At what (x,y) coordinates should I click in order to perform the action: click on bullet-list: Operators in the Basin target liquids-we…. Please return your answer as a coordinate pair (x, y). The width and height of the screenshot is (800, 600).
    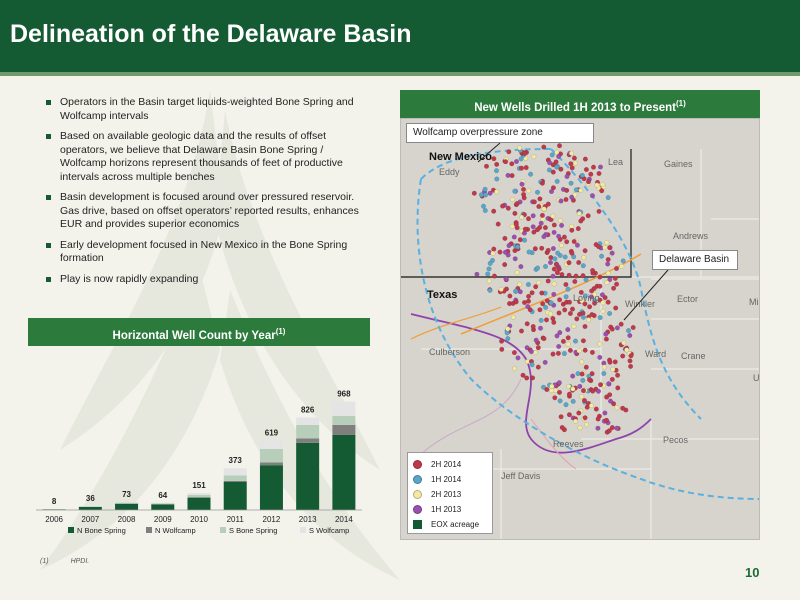
    Looking at the image, I should click on (206, 194).